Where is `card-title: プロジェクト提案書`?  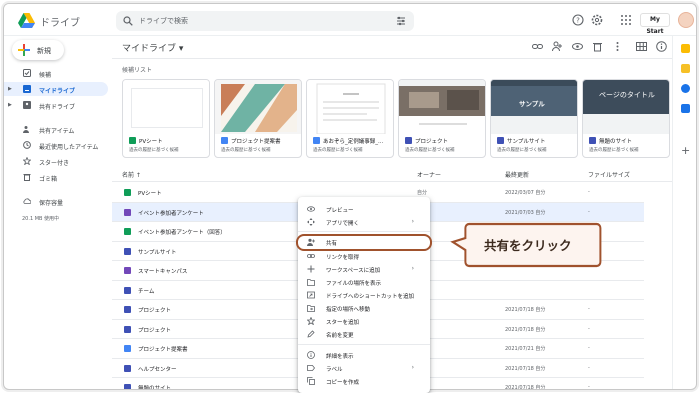
card-title: プロジェクト提案書 is located at coordinates (256, 142).